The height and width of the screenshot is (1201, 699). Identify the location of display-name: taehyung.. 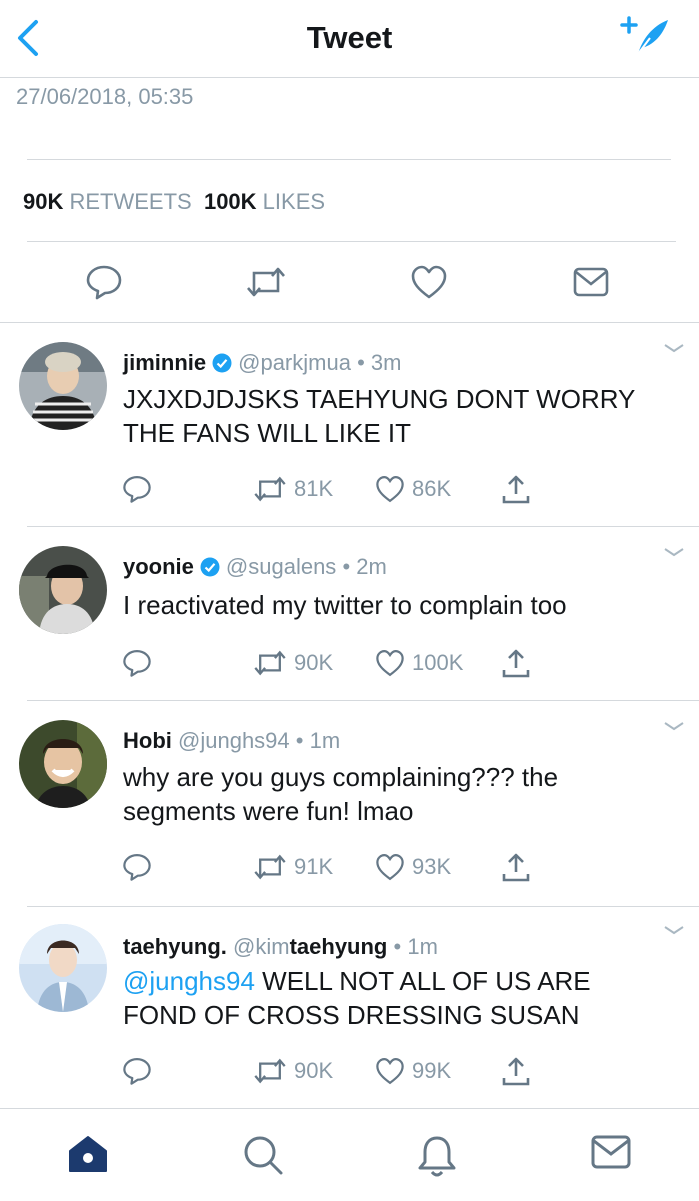
(175, 946).